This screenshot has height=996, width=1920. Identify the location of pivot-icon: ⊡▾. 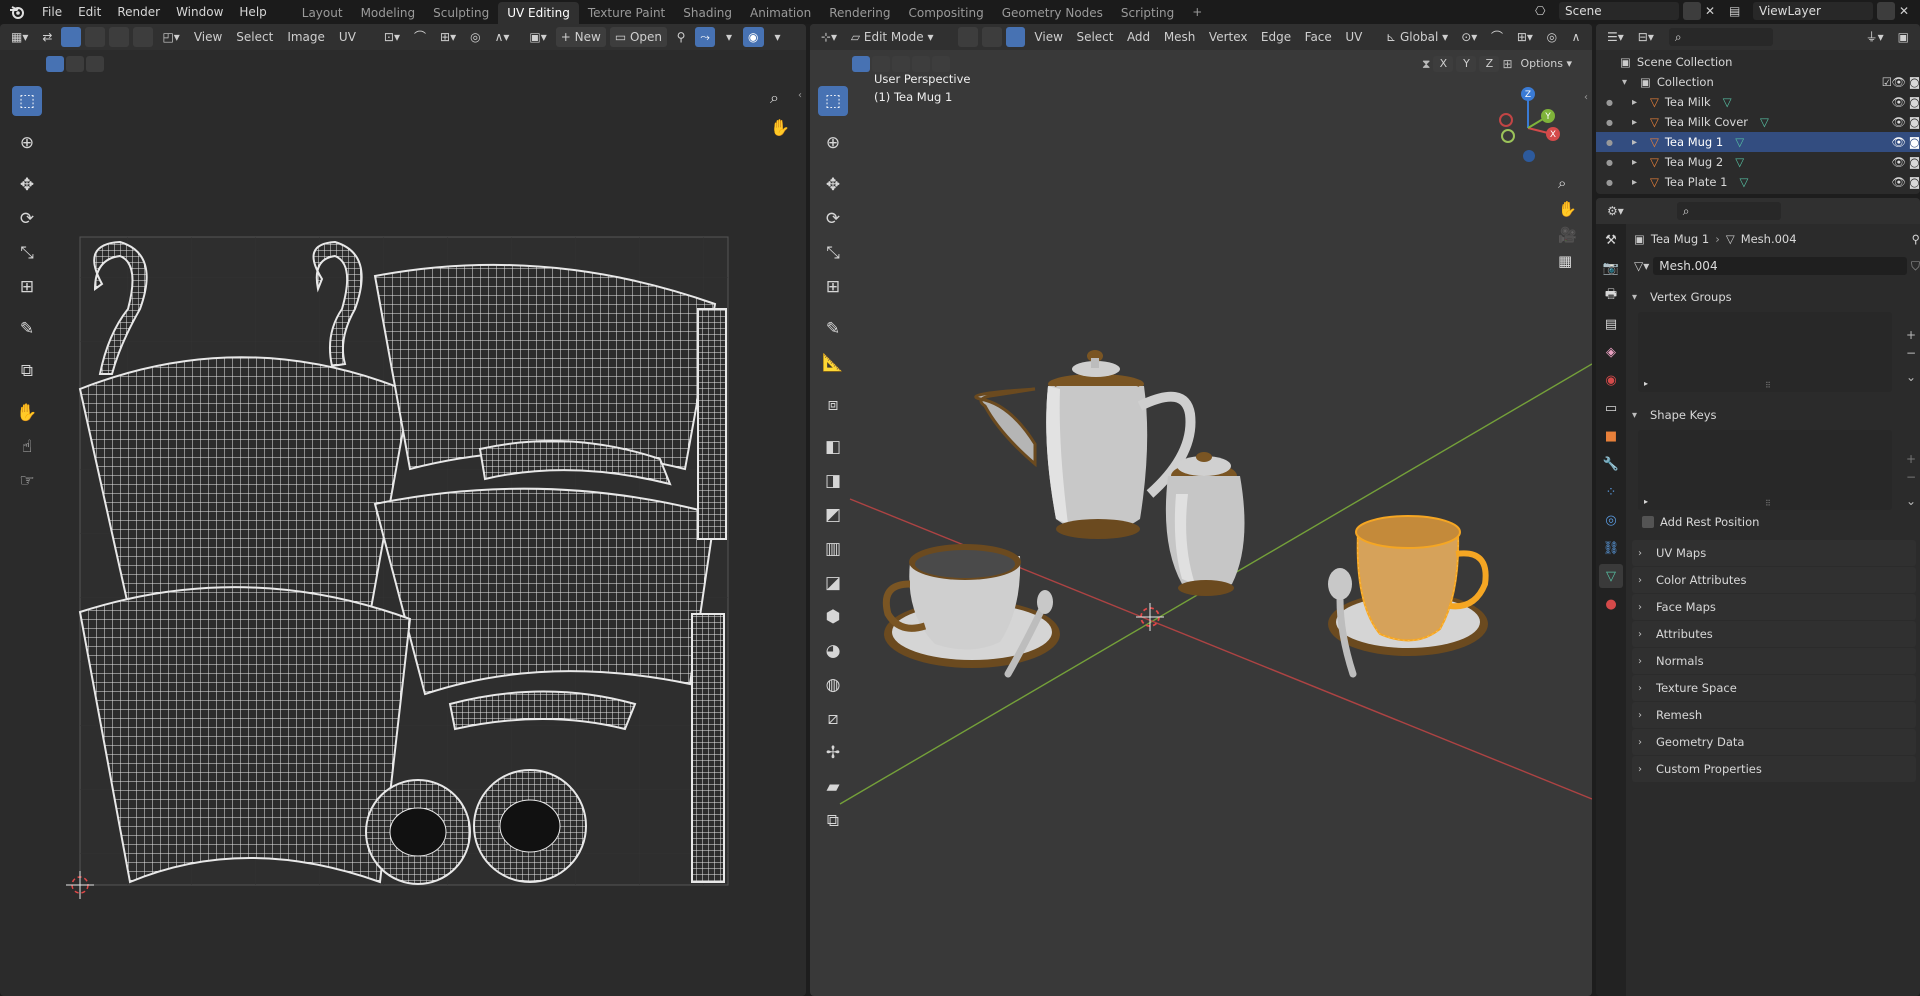
(392, 37).